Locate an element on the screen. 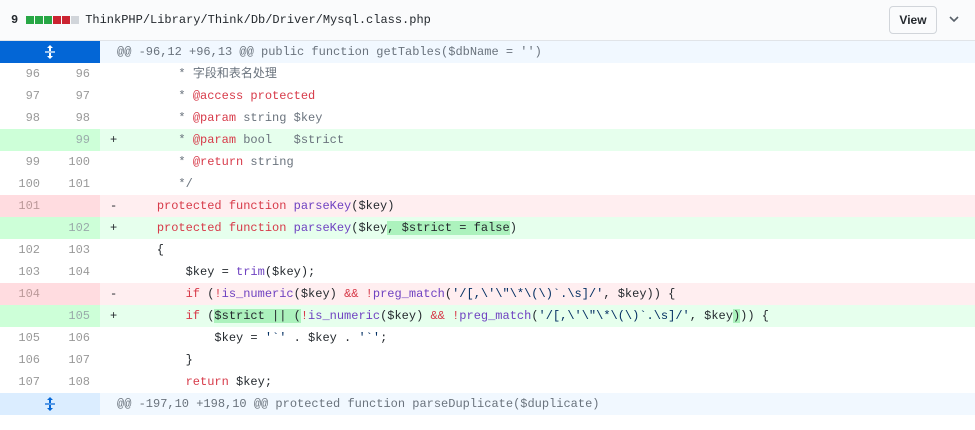 The image size is (975, 430). old-line-number: 99 is located at coordinates (25, 162).